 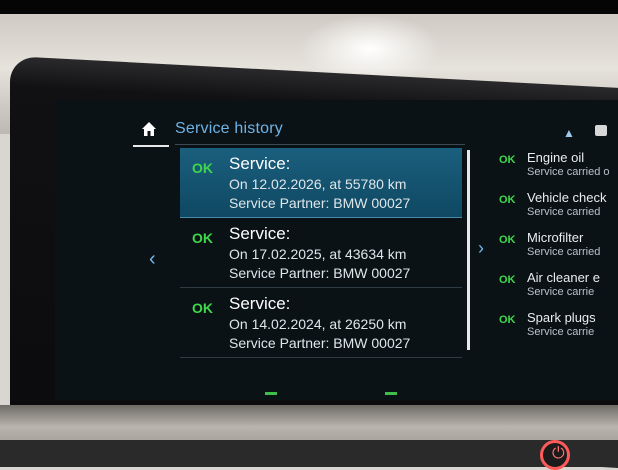 I want to click on home-tab-indicator, so click(x=151, y=146).